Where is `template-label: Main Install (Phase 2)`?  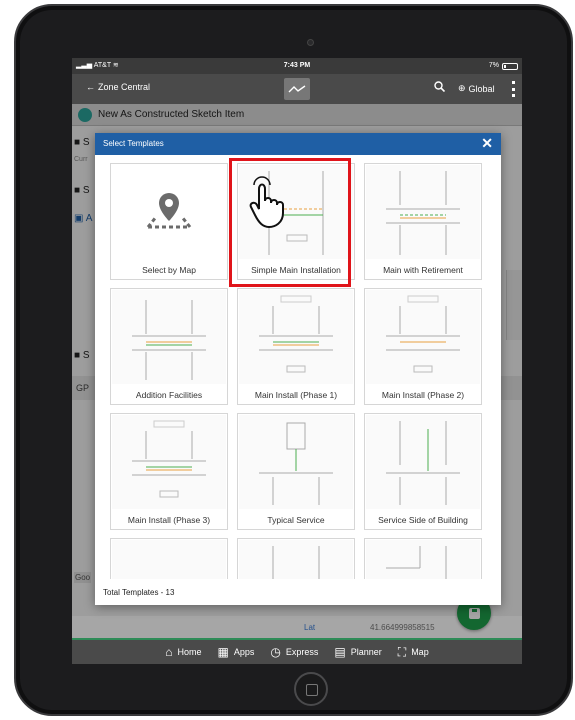 template-label: Main Install (Phase 2) is located at coordinates (423, 395).